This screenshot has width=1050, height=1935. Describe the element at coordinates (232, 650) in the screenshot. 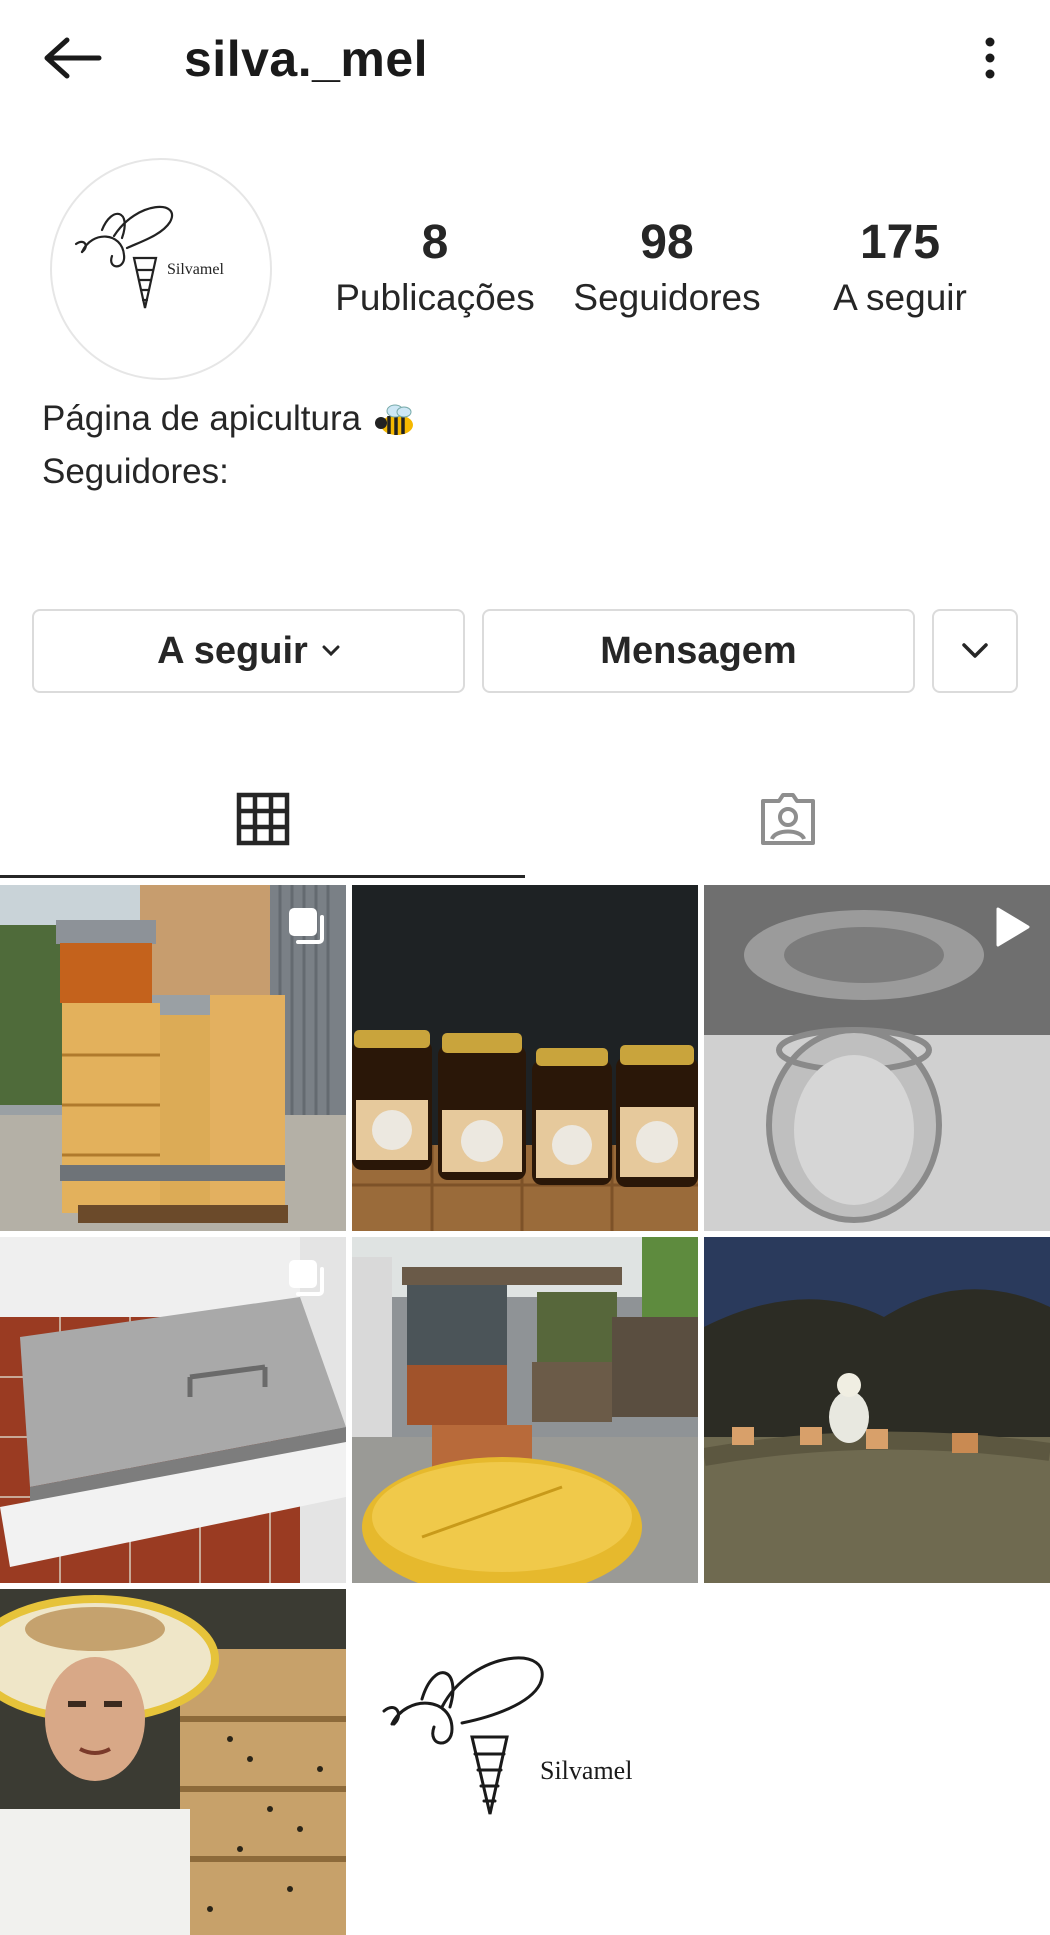

I see `following-button-label: A seguir` at that location.